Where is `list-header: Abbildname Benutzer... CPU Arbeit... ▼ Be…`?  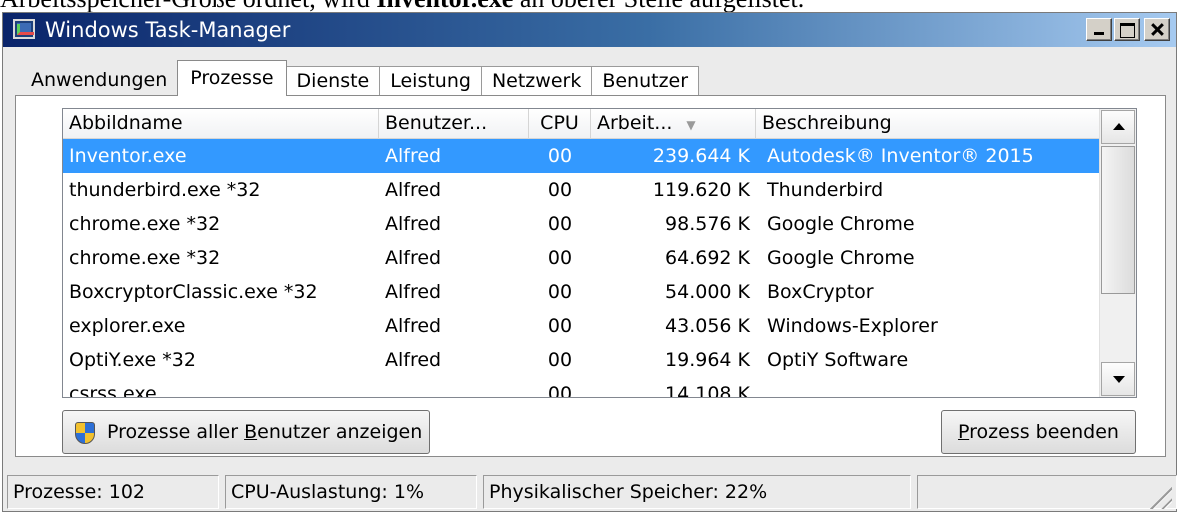 list-header: Abbildname Benutzer... CPU Arbeit... ▼ Be… is located at coordinates (581, 124).